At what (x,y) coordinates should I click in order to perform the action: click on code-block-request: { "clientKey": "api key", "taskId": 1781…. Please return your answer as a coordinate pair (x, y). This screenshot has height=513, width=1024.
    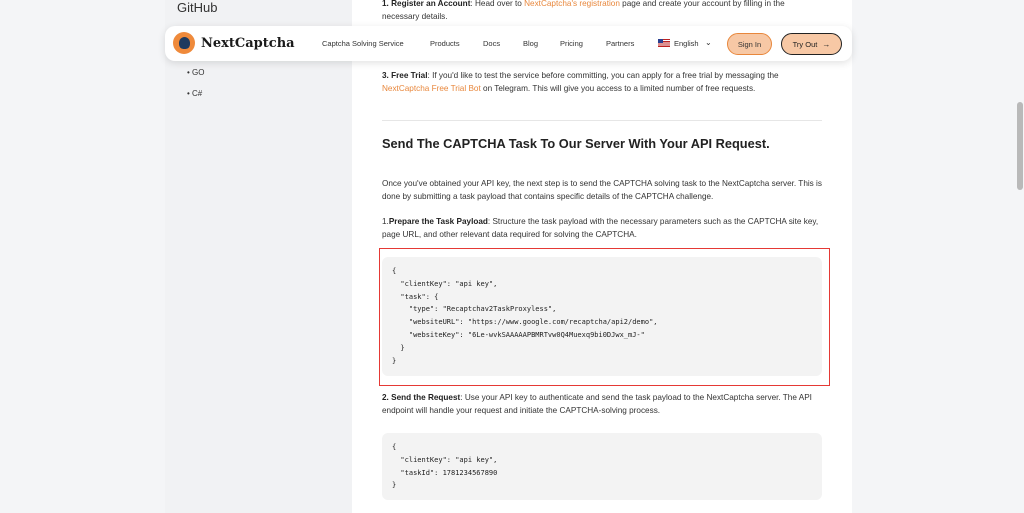
    Looking at the image, I should click on (602, 466).